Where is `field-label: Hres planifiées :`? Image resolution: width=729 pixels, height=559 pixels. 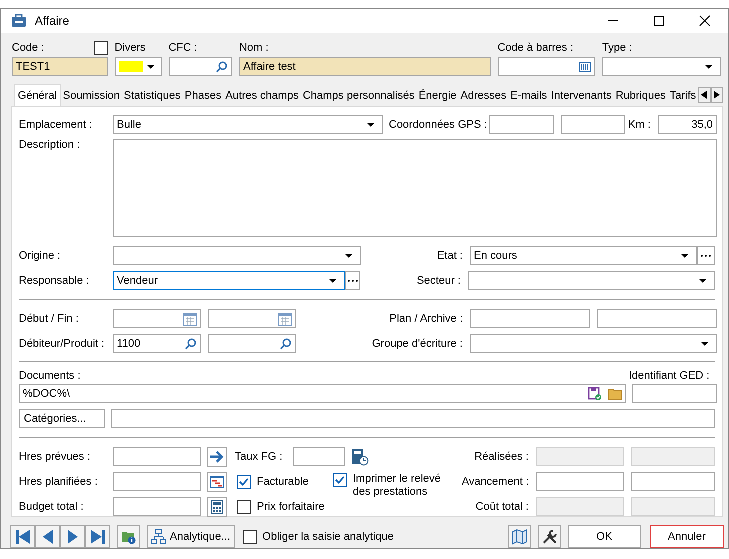
field-label: Hres planifiées : is located at coordinates (59, 482).